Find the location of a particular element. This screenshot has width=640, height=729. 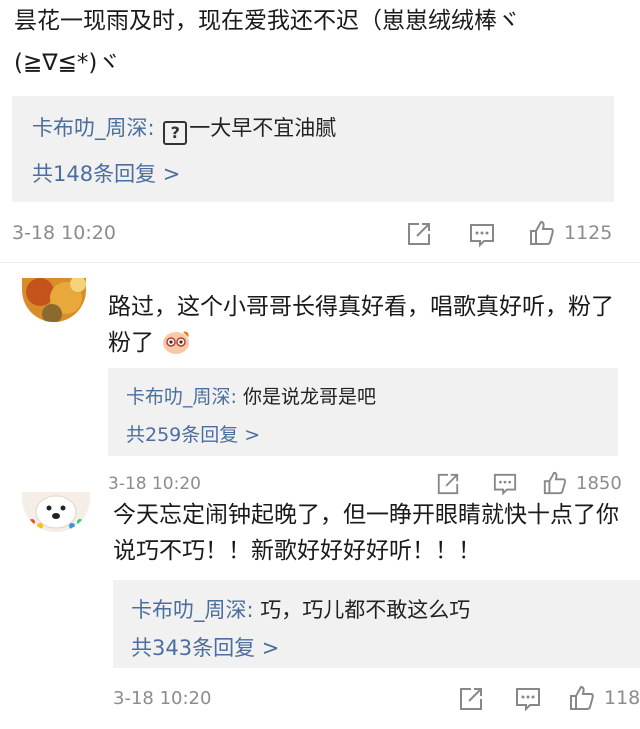

reply-text: 一大早不宜油腻 is located at coordinates (263, 128).